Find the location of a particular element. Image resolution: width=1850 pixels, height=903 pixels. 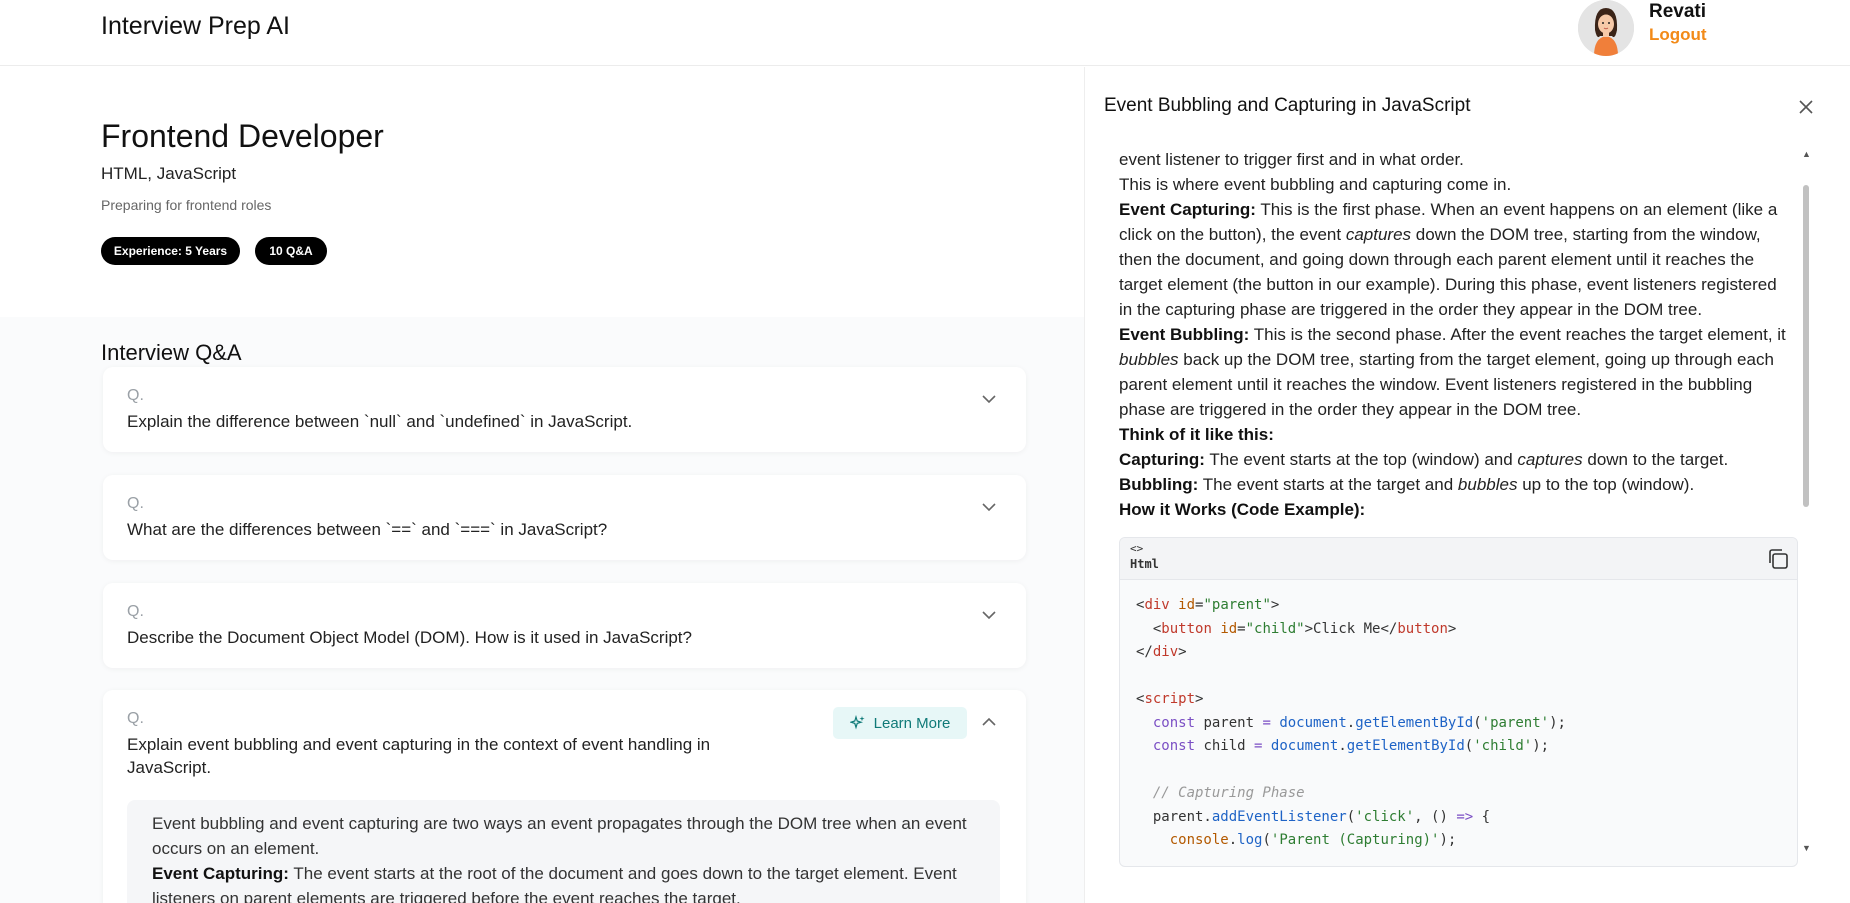

qa-count-badge: 10 Q&A is located at coordinates (291, 251).